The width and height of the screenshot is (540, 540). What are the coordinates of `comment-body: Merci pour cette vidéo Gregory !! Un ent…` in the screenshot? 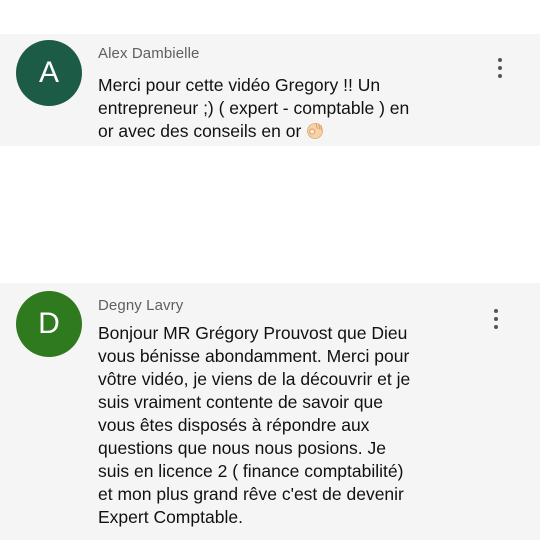 It's located at (254, 108).